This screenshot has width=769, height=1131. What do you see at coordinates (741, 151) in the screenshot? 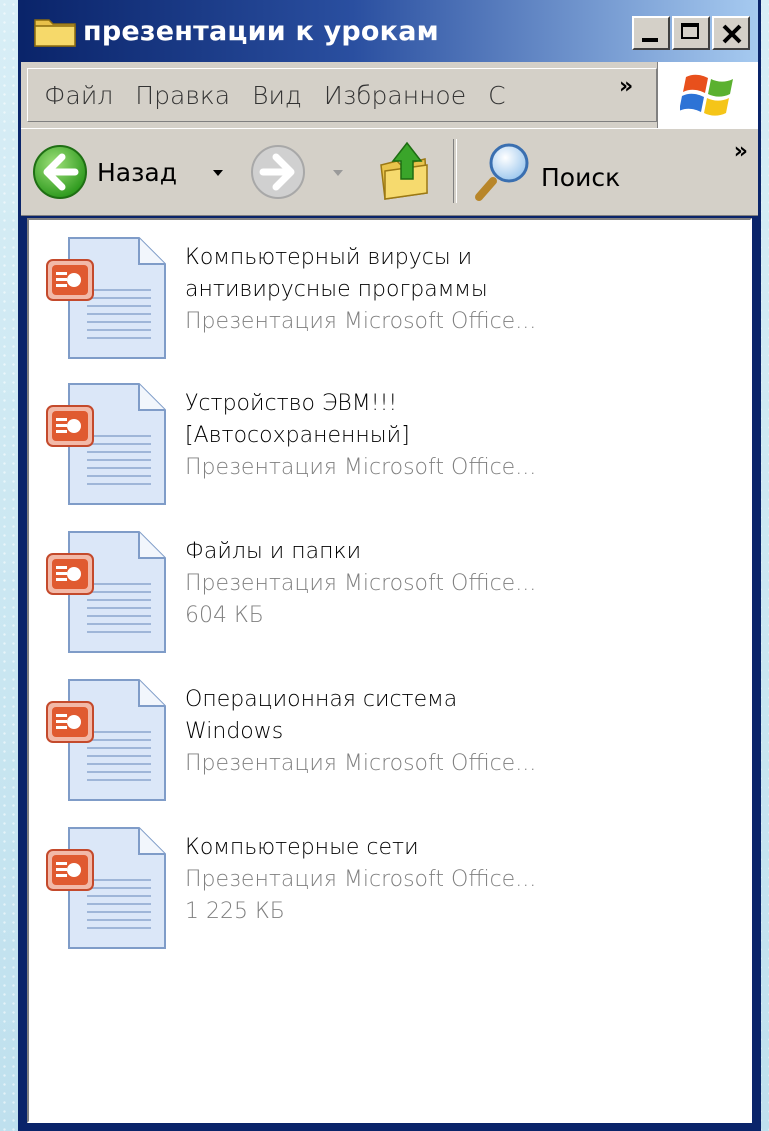
I see `toolbar-overflow-chevron: »` at bounding box center [741, 151].